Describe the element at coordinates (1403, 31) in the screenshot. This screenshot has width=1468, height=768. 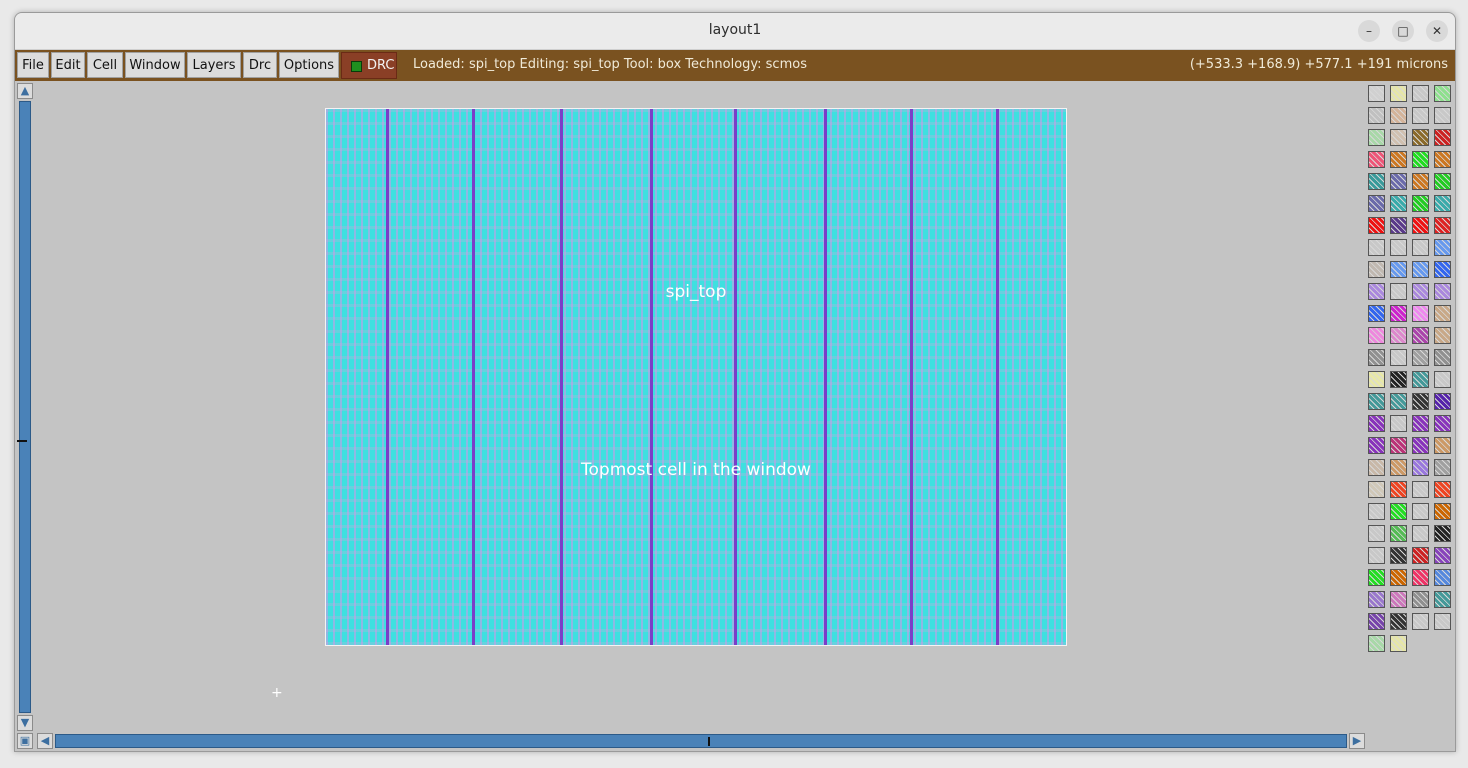
I see `maximize-button: □` at that location.